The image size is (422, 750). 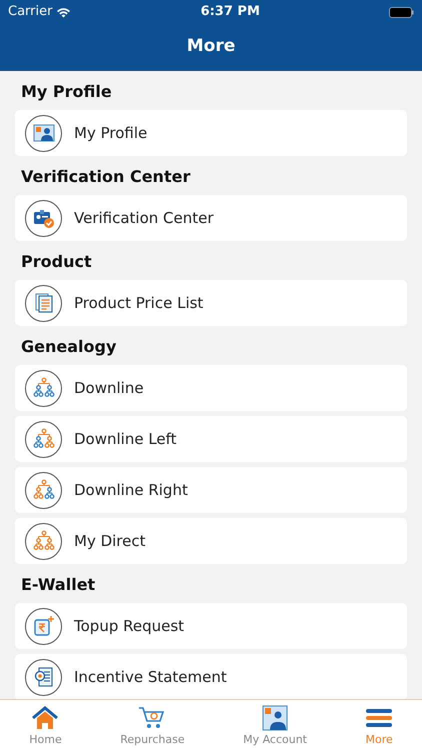 I want to click on section-heading: My Profile, so click(x=67, y=92).